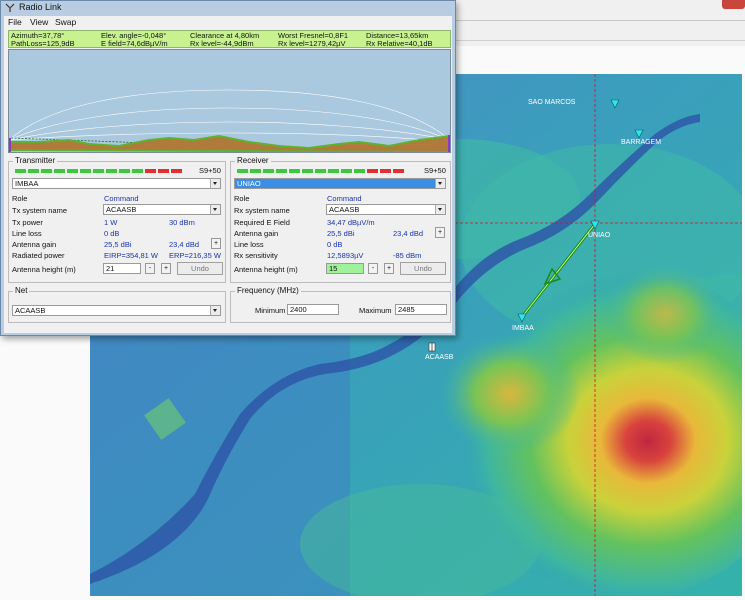 Image resolution: width=745 pixels, height=600 pixels. Describe the element at coordinates (27, 233) in the screenshot. I see `tx-lineloss-label: Line loss` at that location.